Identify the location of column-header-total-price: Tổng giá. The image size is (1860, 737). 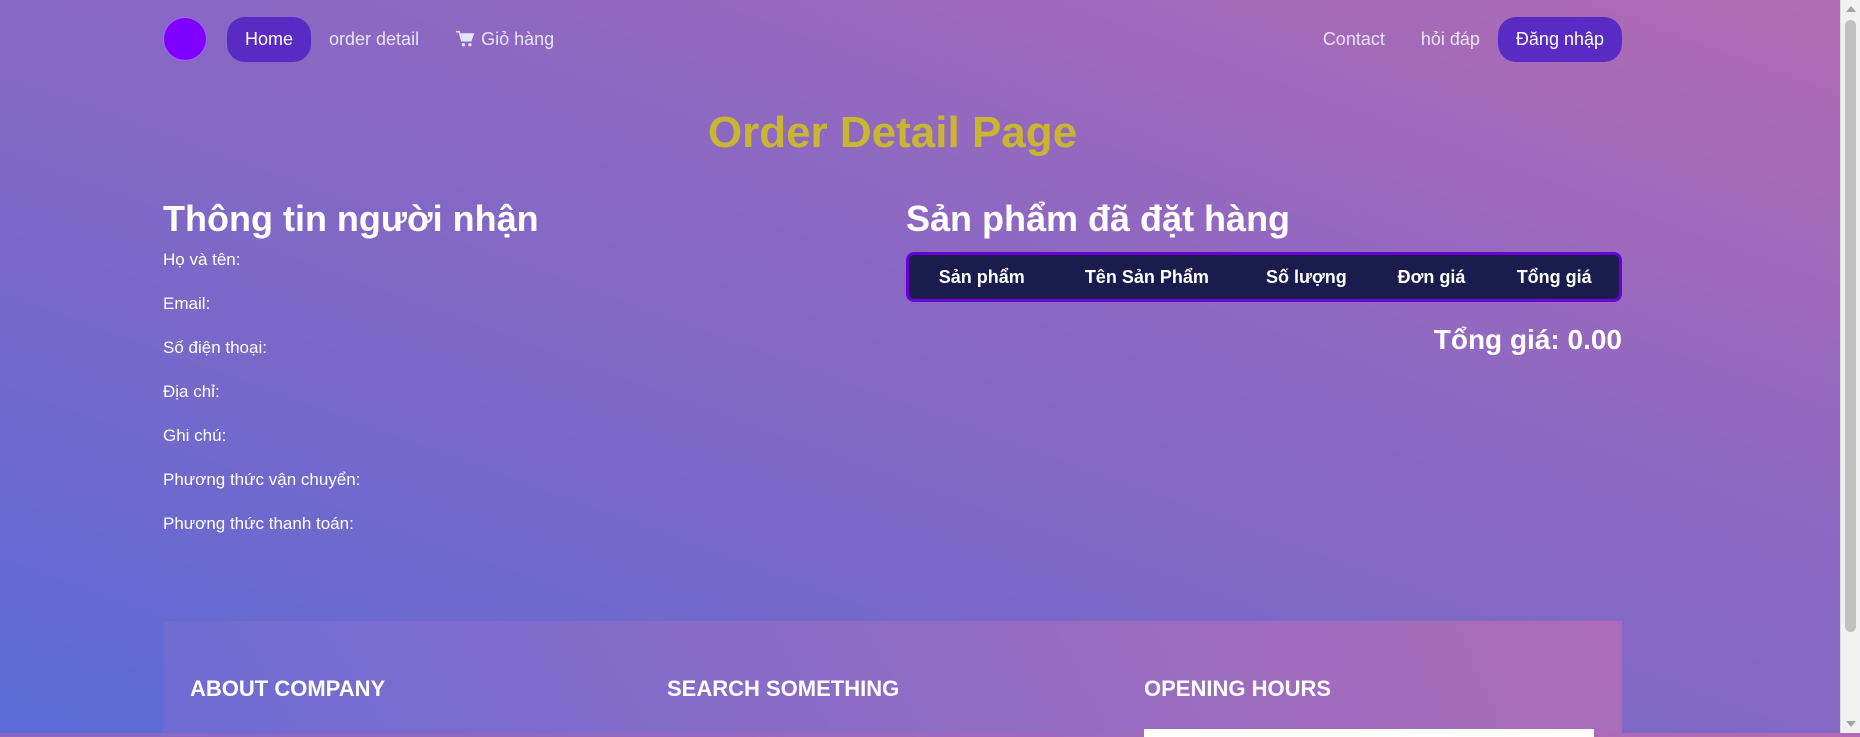
(1554, 276).